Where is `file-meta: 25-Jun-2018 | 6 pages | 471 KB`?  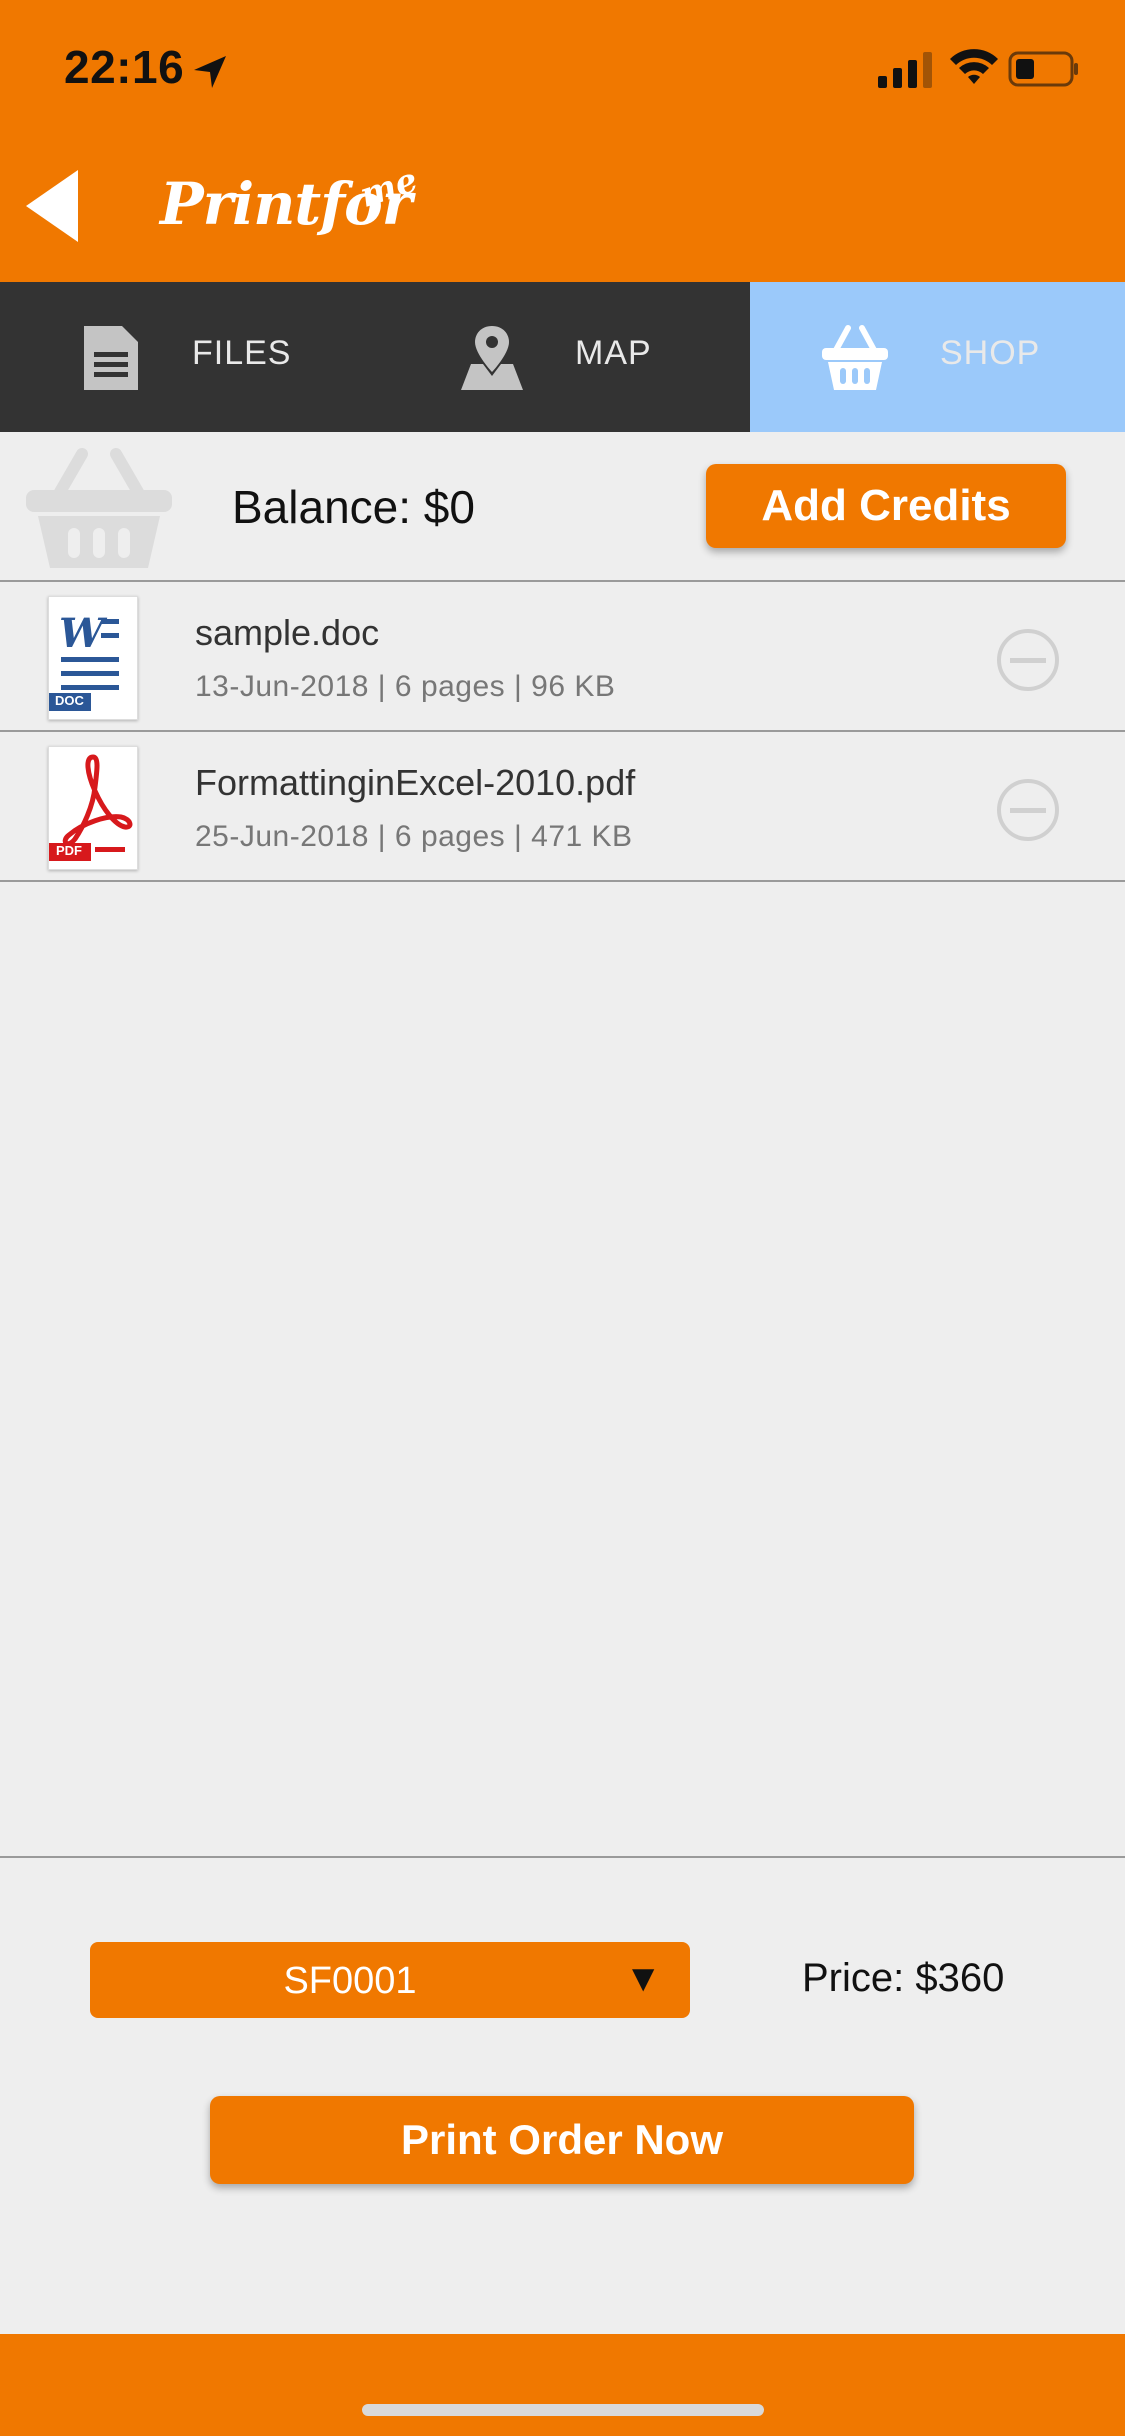 file-meta: 25-Jun-2018 | 6 pages | 471 KB is located at coordinates (414, 836).